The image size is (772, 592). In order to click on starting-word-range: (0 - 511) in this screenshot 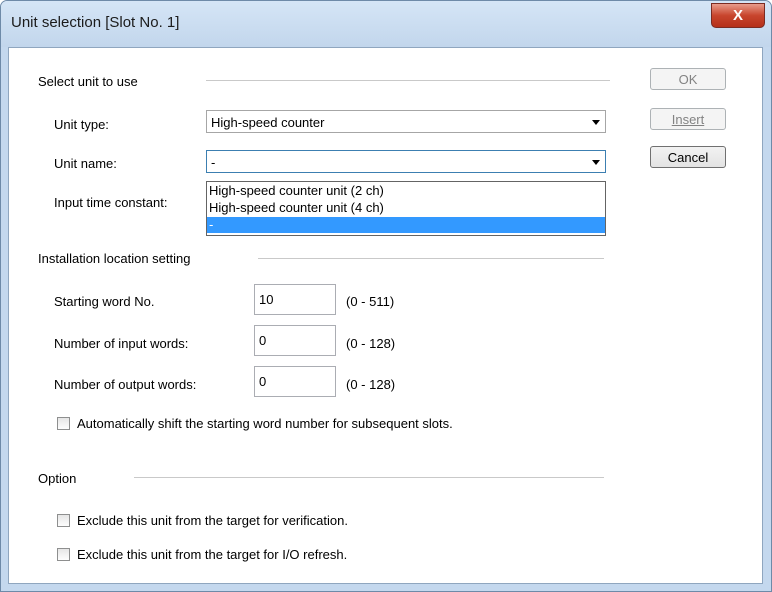, I will do `click(370, 301)`.